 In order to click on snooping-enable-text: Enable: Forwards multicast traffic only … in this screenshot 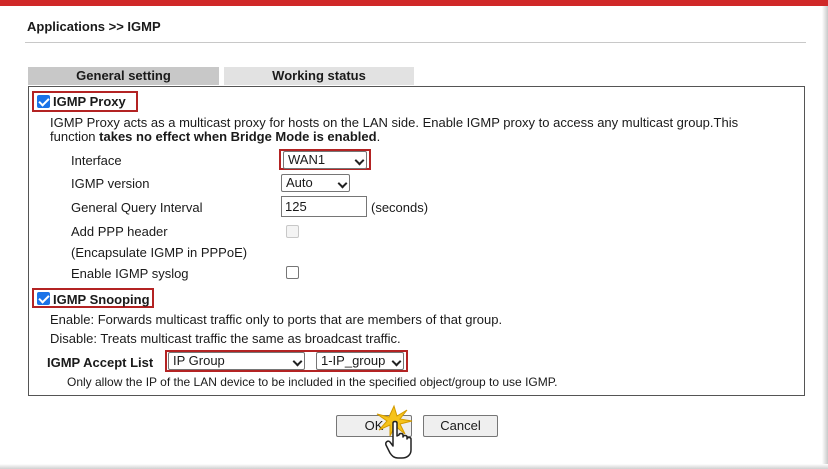, I will do `click(276, 319)`.